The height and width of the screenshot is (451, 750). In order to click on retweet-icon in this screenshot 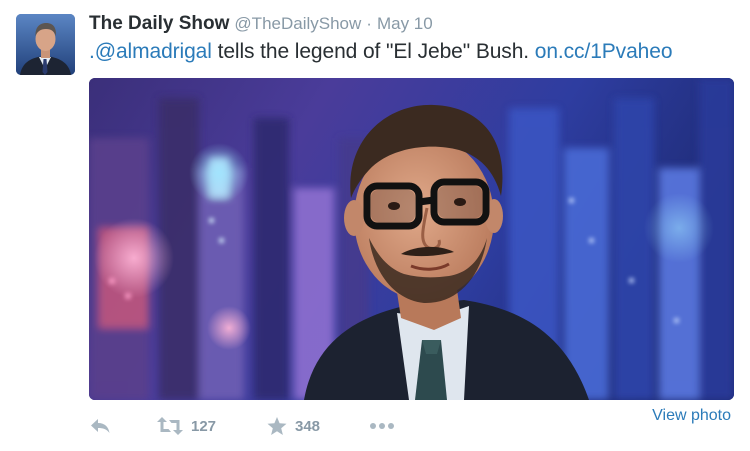, I will do `click(170, 426)`.